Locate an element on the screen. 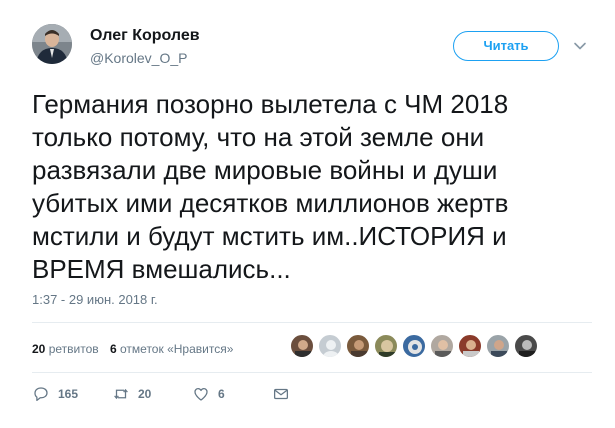  retweet-button: 20 is located at coordinates (131, 394).